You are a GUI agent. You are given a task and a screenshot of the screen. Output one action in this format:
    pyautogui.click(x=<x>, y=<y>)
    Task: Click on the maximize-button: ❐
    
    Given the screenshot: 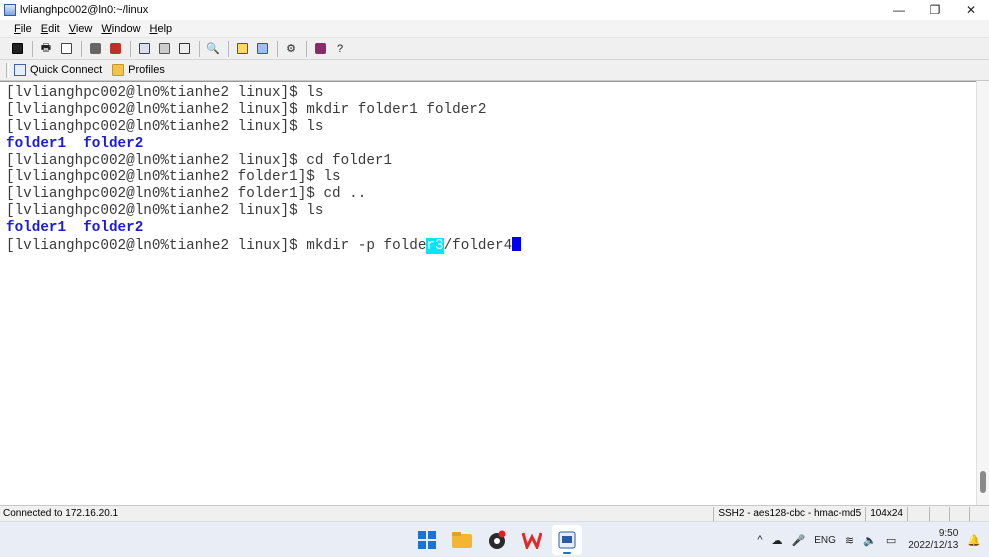 What is the action you would take?
    pyautogui.click(x=935, y=10)
    